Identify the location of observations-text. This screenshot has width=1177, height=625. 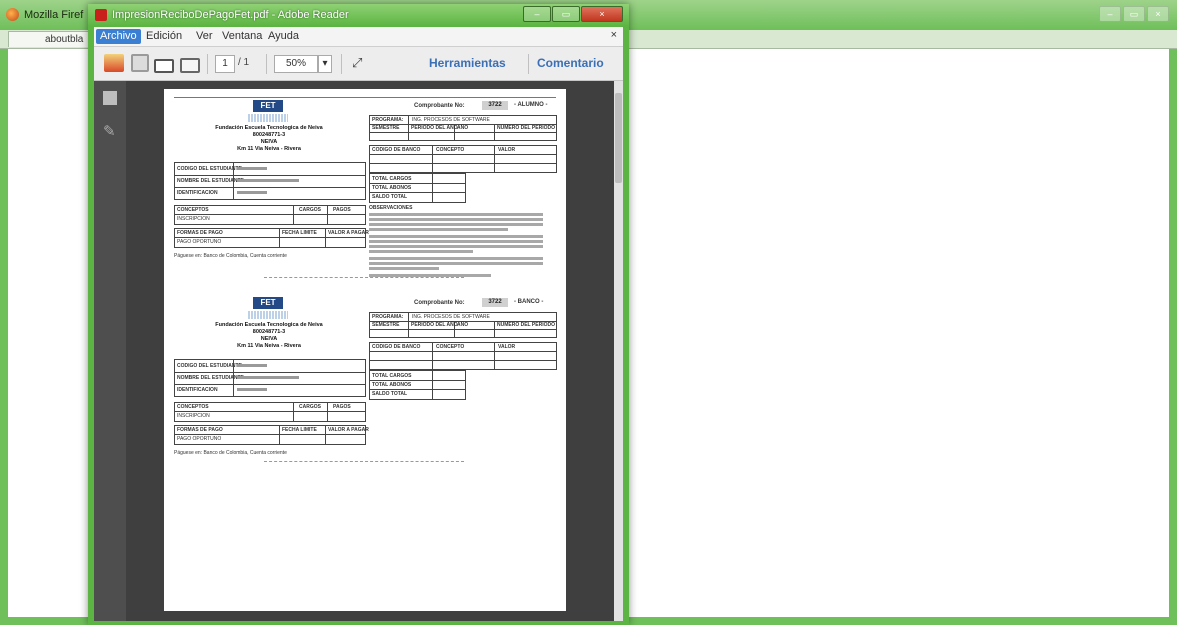
(456, 246).